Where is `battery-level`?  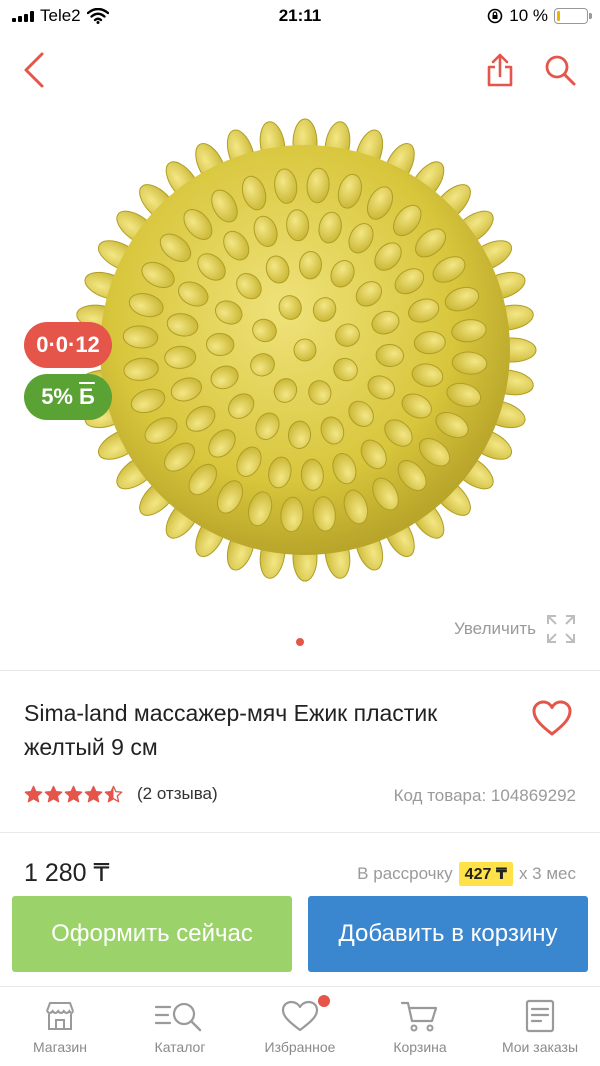
battery-level is located at coordinates (558, 16).